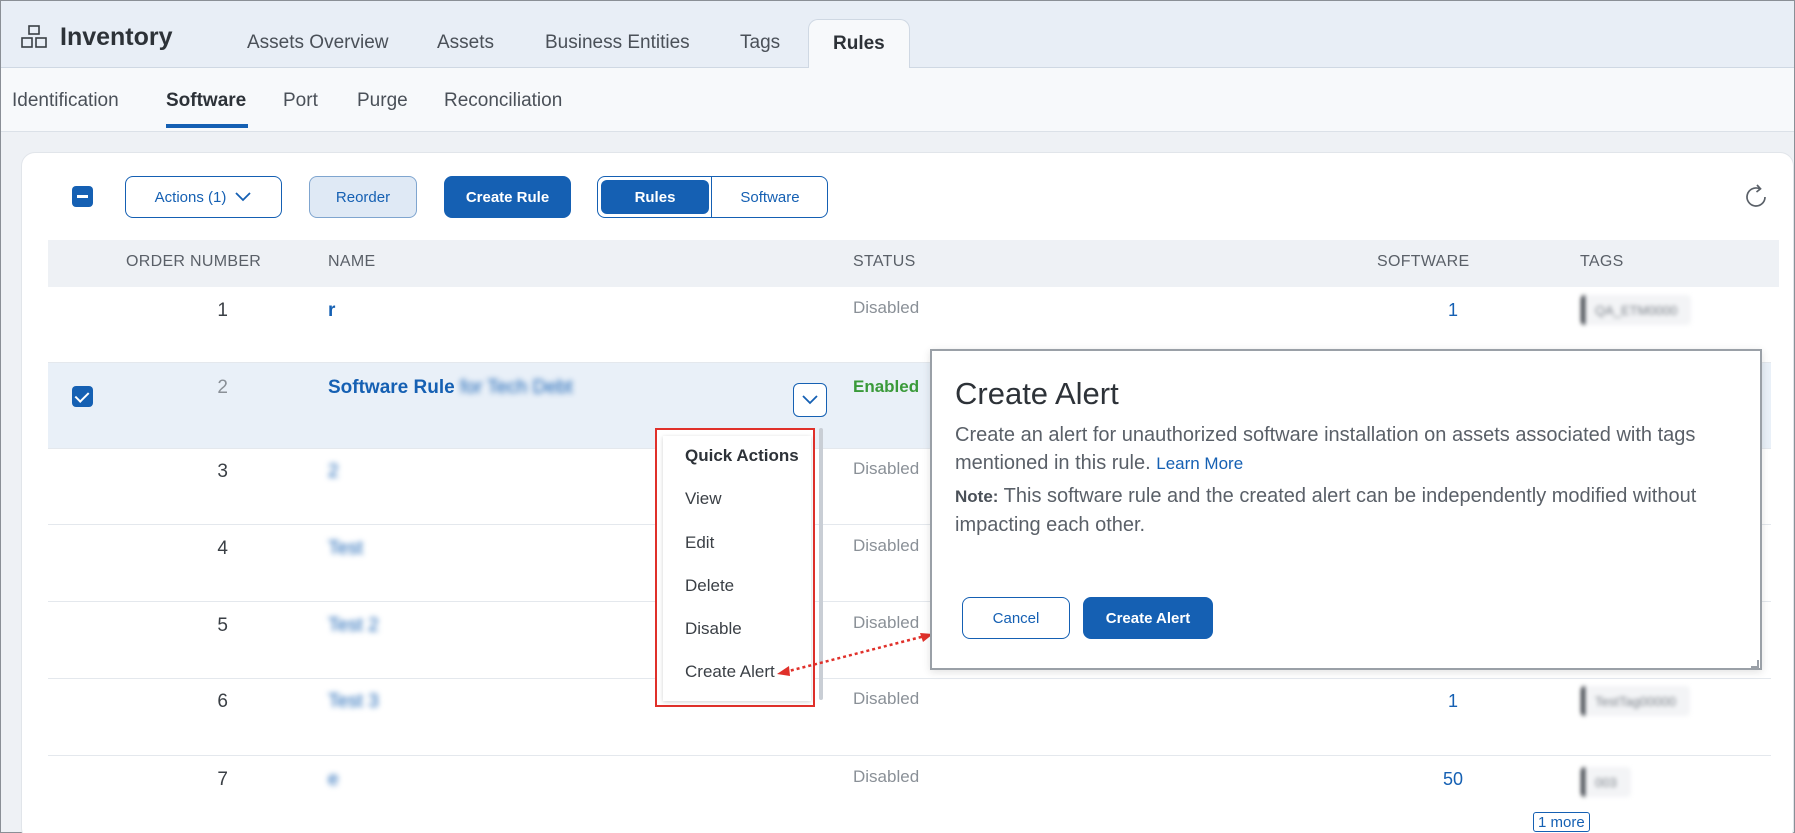 The width and height of the screenshot is (1795, 833). I want to click on dialog-resize-handle, so click(1755, 664).